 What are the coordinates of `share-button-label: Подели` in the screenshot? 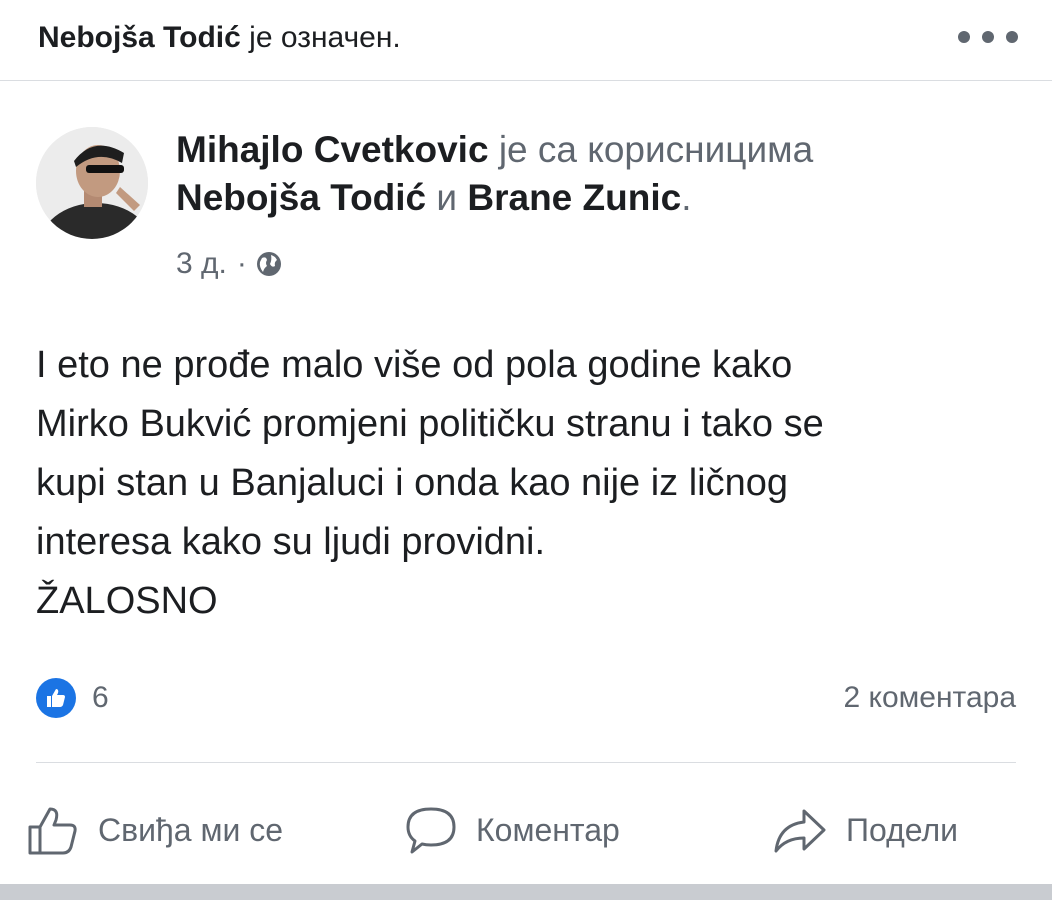 It's located at (902, 829).